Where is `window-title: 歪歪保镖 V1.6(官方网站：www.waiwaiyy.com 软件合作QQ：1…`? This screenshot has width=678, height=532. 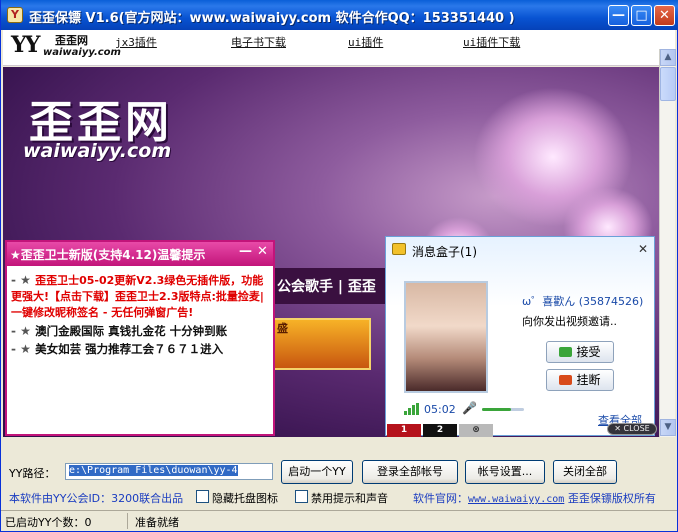
window-title: 歪歪保镖 V1.6(官方网站：www.waiwaiyy.com 软件合作QQ：1… is located at coordinates (272, 18).